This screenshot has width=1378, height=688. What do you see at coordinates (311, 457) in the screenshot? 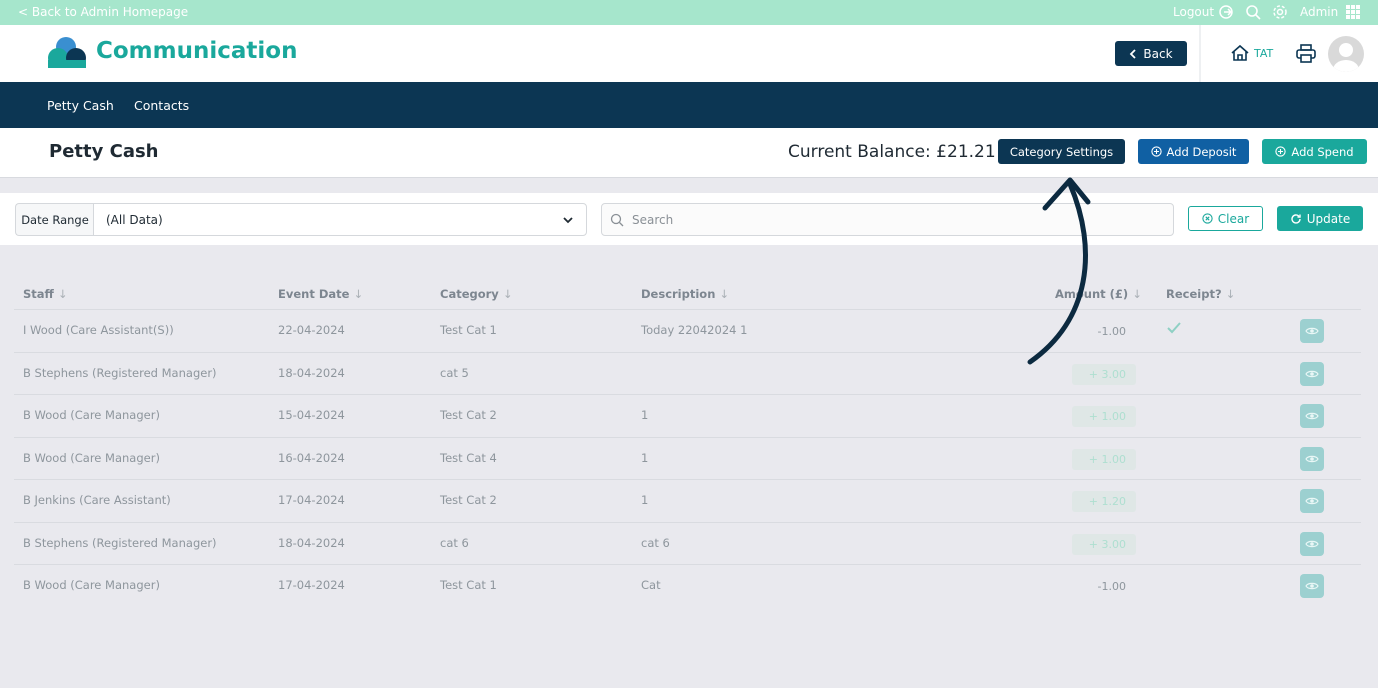
I see `cell-event-date: 16-04-2024` at bounding box center [311, 457].